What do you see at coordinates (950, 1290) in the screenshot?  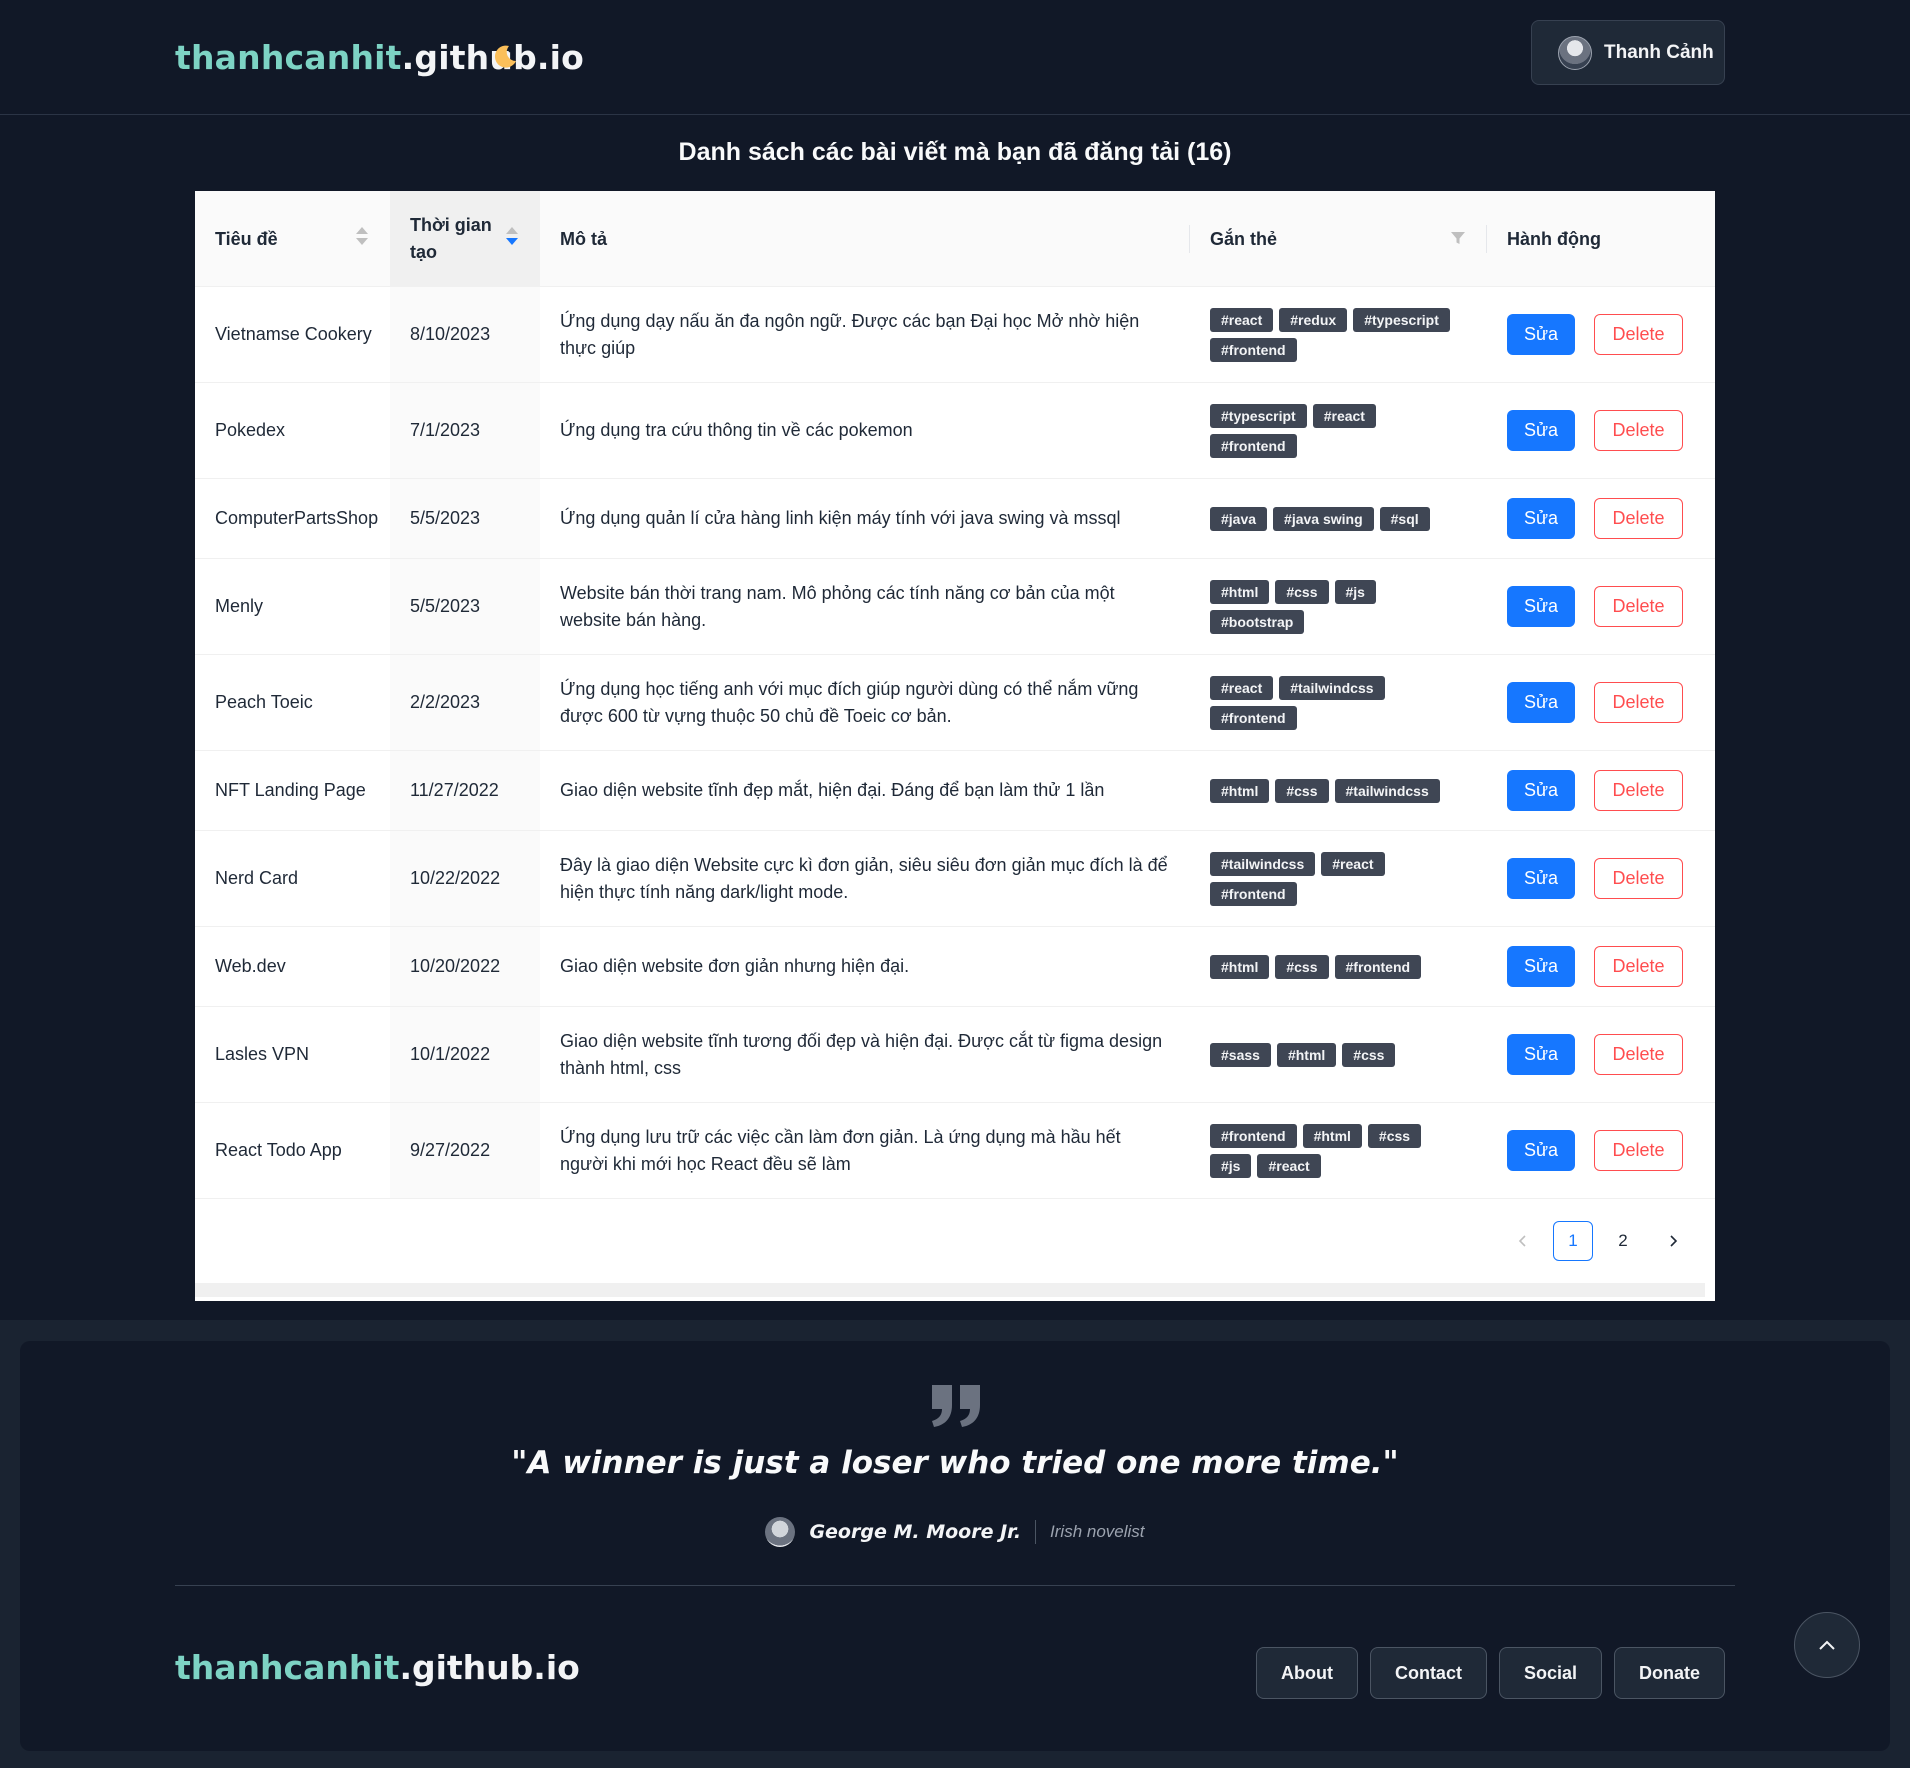 I see `horizontal-scrollbar` at bounding box center [950, 1290].